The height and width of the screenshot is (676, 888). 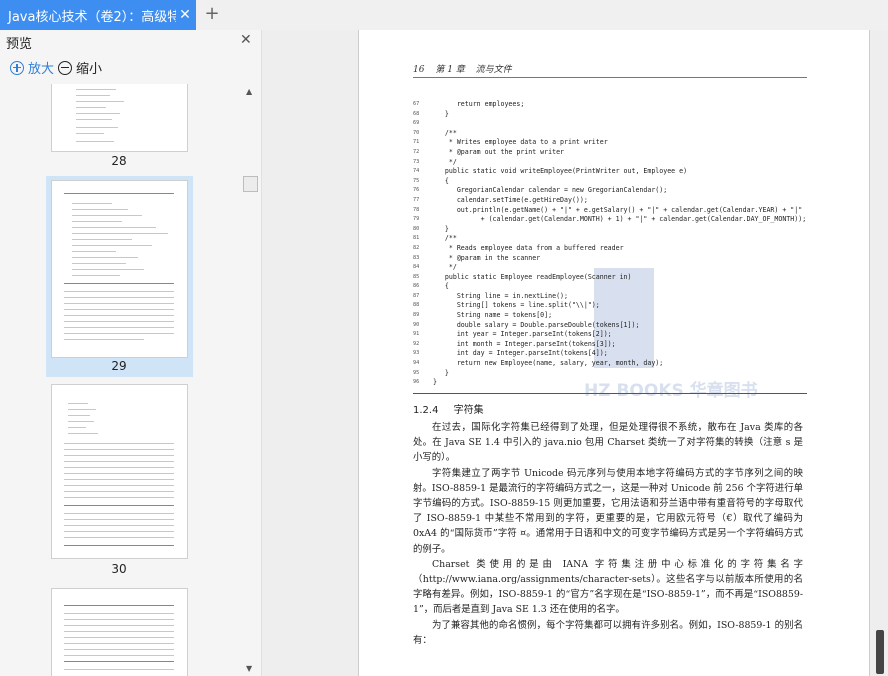 I want to click on code-line-number: 96, so click(x=416, y=382).